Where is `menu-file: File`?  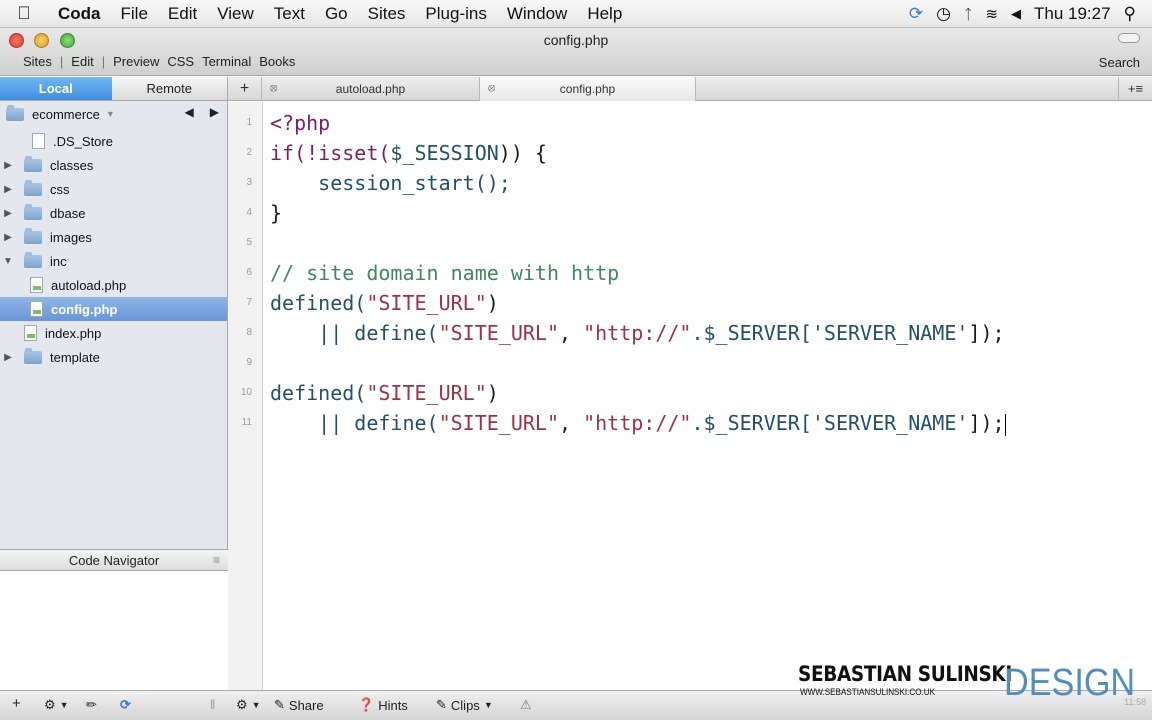
menu-file: File is located at coordinates (134, 14).